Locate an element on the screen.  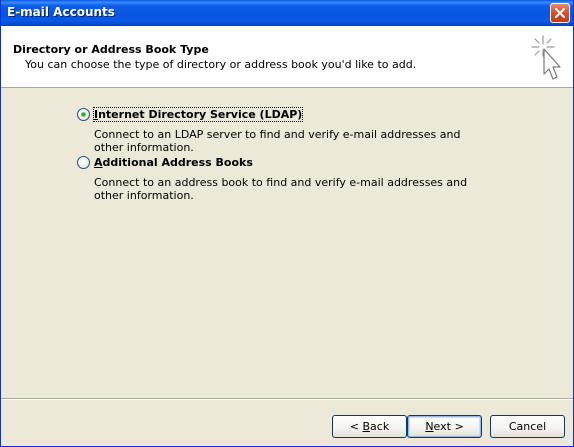
close-button is located at coordinates (560, 13).